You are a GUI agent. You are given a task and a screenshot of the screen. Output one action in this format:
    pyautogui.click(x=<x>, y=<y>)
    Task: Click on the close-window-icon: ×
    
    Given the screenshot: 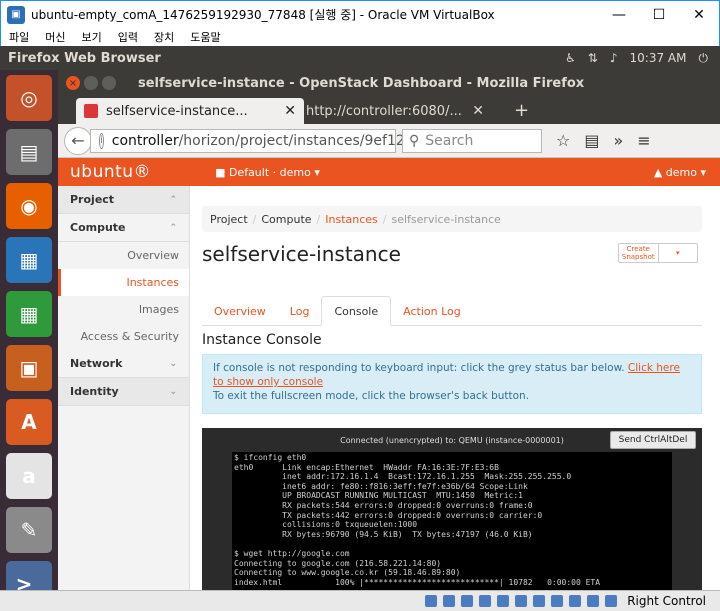 What is the action you would take?
    pyautogui.click(x=73, y=83)
    